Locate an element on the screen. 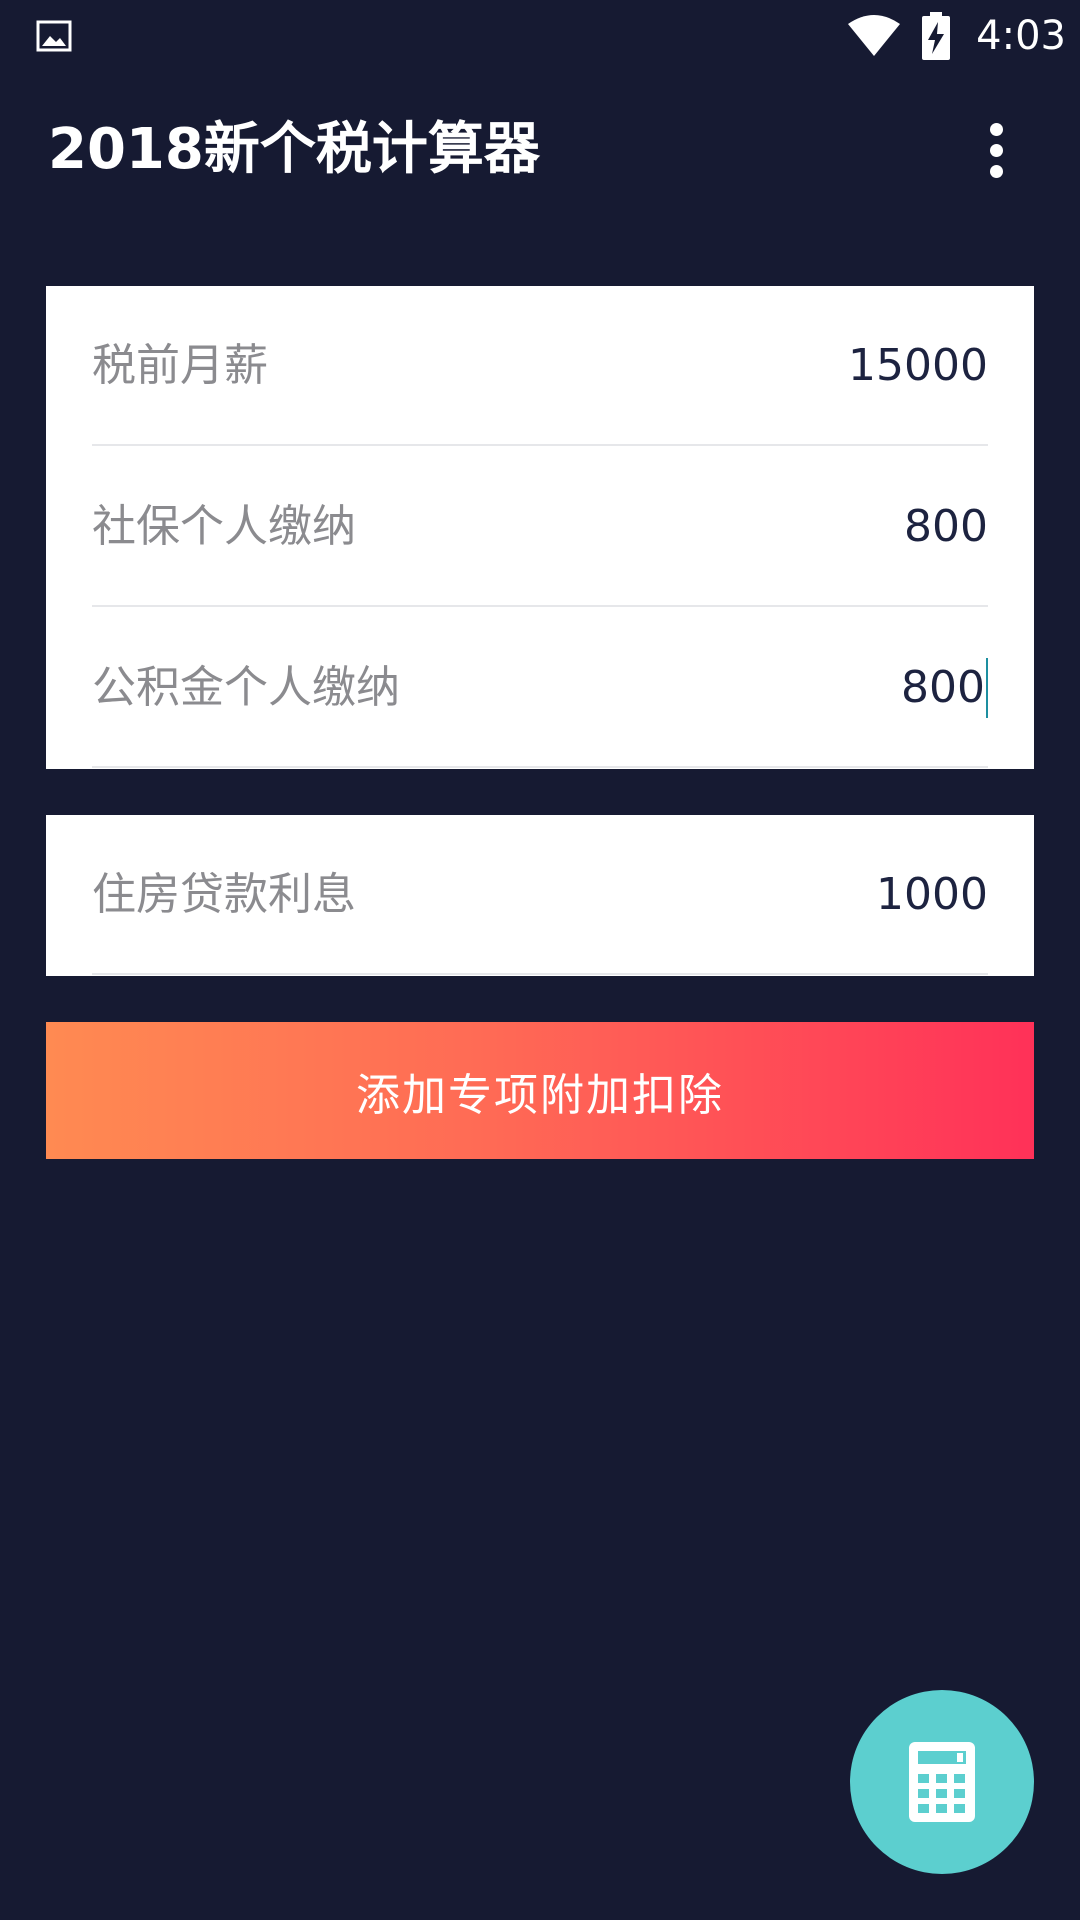  input-label: 公积金个人缴纳 is located at coordinates (246, 687).